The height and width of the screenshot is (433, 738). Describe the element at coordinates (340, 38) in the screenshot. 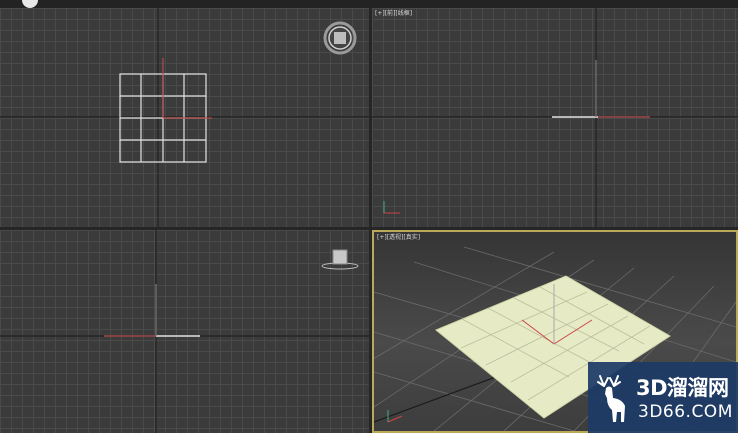

I see `viewcube-icon` at that location.